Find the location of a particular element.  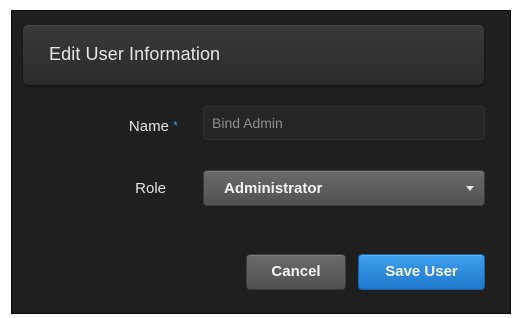

name-label-text: Name is located at coordinates (148, 126).